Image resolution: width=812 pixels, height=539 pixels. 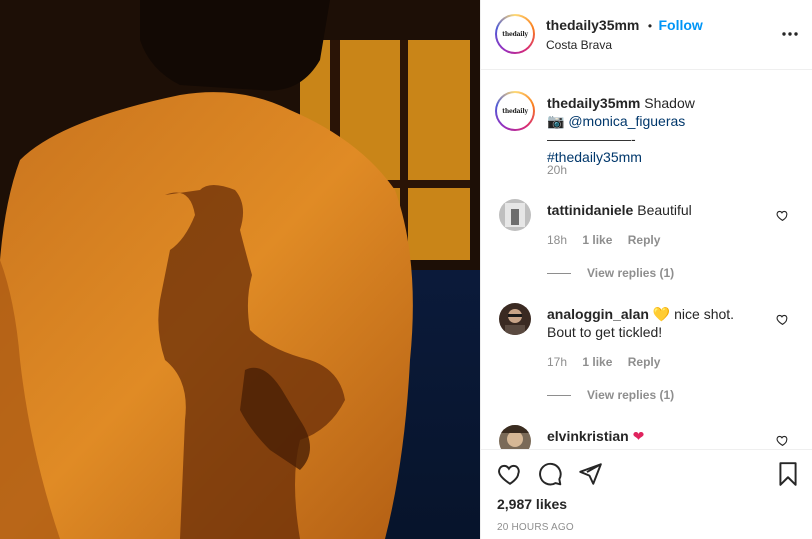 I want to click on share-icon, so click(x=590, y=474).